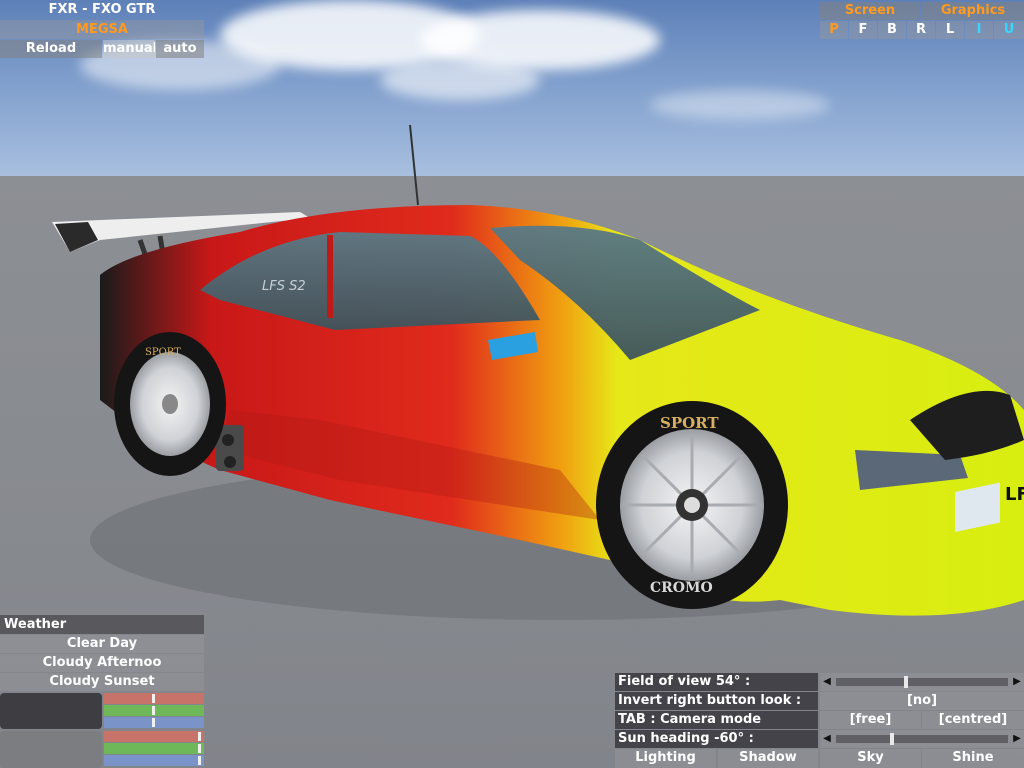 The height and width of the screenshot is (768, 1024). What do you see at coordinates (665, 758) in the screenshot?
I see `tab-lighting: Lighting` at bounding box center [665, 758].